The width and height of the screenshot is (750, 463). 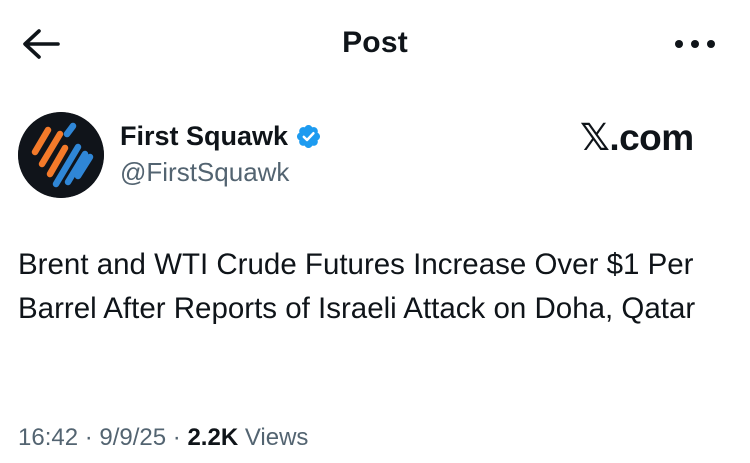 I want to click on avatar, so click(x=61, y=155).